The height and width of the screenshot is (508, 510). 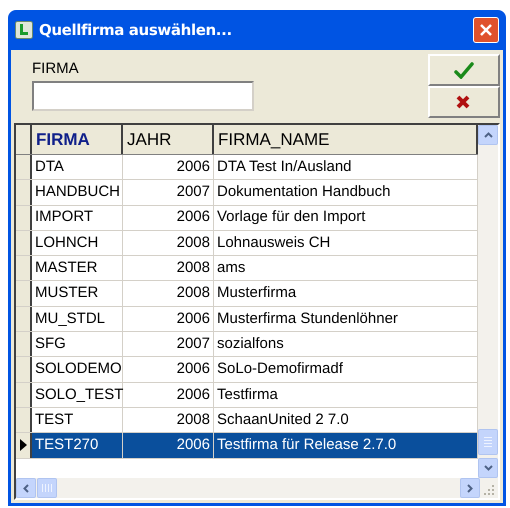 What do you see at coordinates (77, 167) in the screenshot?
I see `table-cell: DTA` at bounding box center [77, 167].